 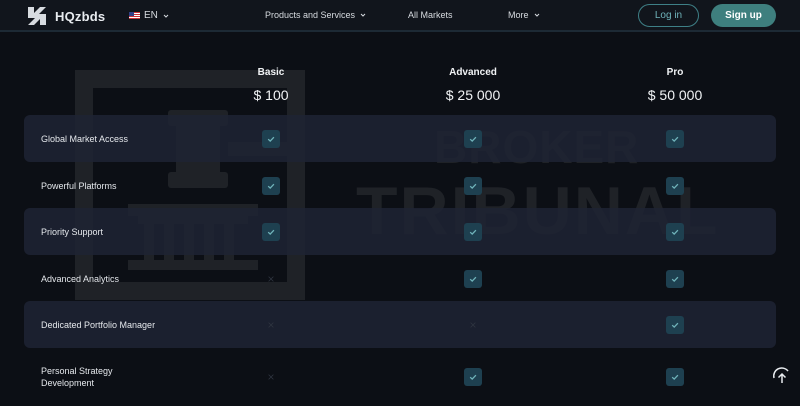 I want to click on nav-label: More, so click(x=518, y=15).